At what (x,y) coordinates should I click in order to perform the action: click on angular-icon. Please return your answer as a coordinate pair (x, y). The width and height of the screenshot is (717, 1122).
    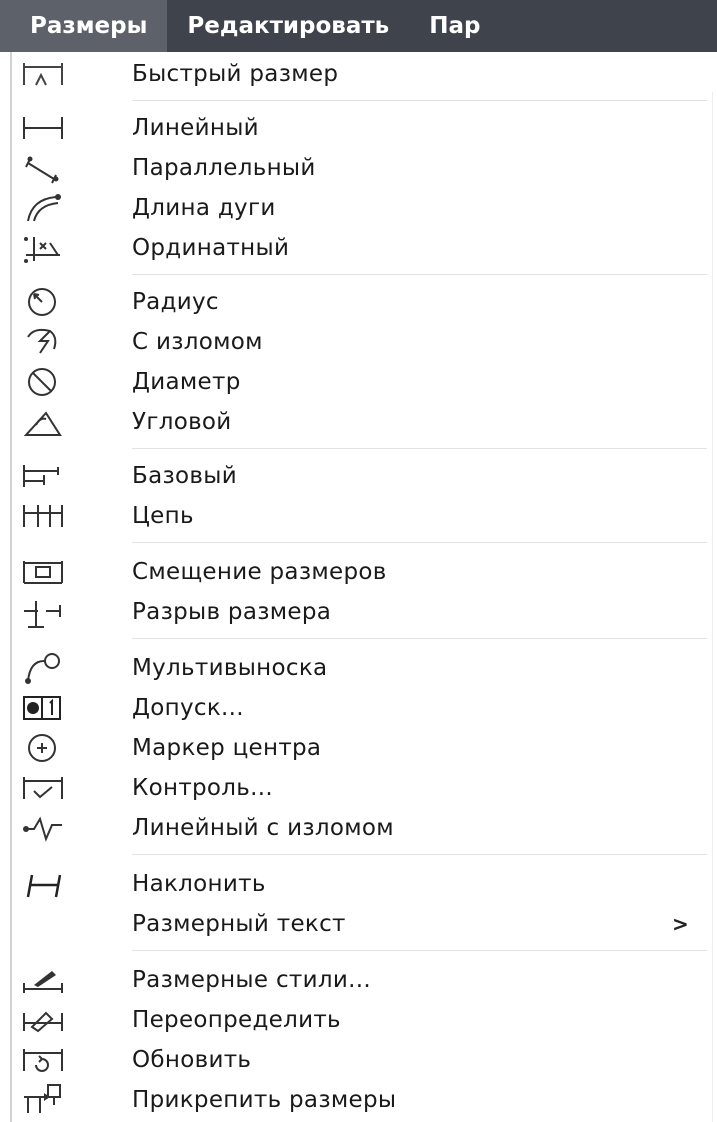
    Looking at the image, I should click on (43, 422).